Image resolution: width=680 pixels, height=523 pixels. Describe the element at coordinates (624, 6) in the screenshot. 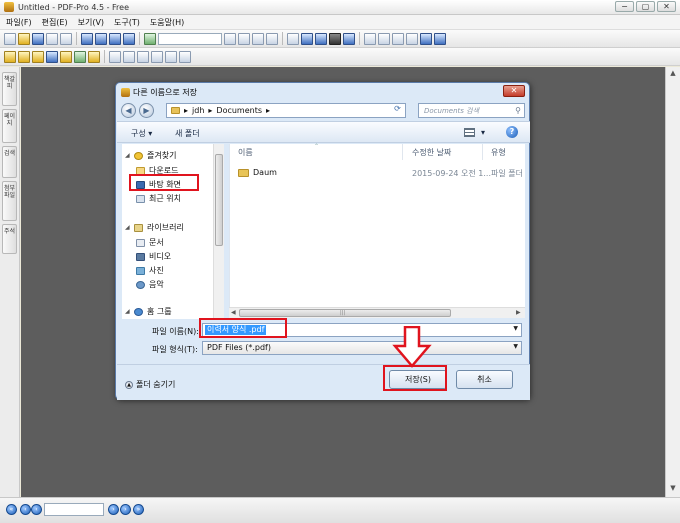

I see `minimize-button: −` at that location.